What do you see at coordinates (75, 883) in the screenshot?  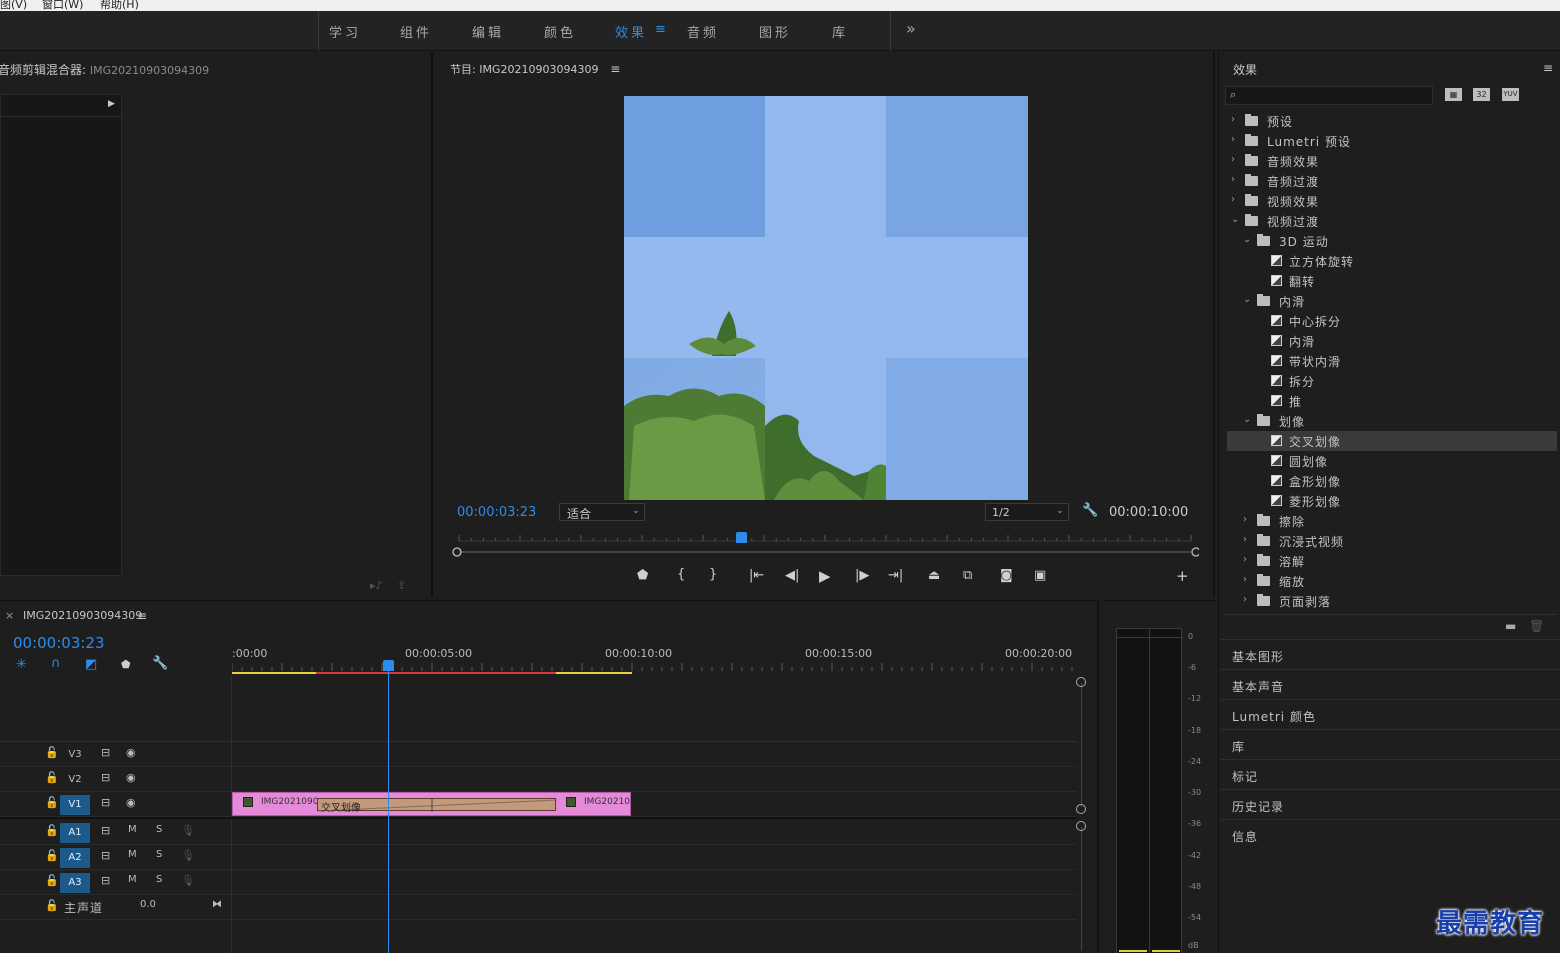 I see `track-label-a3: A3` at bounding box center [75, 883].